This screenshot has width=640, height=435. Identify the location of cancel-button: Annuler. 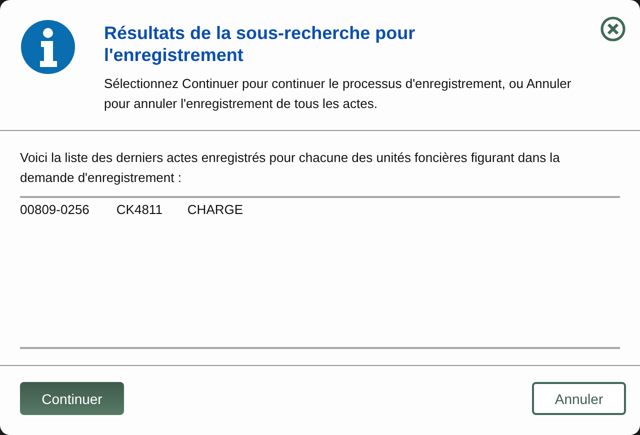
(579, 398).